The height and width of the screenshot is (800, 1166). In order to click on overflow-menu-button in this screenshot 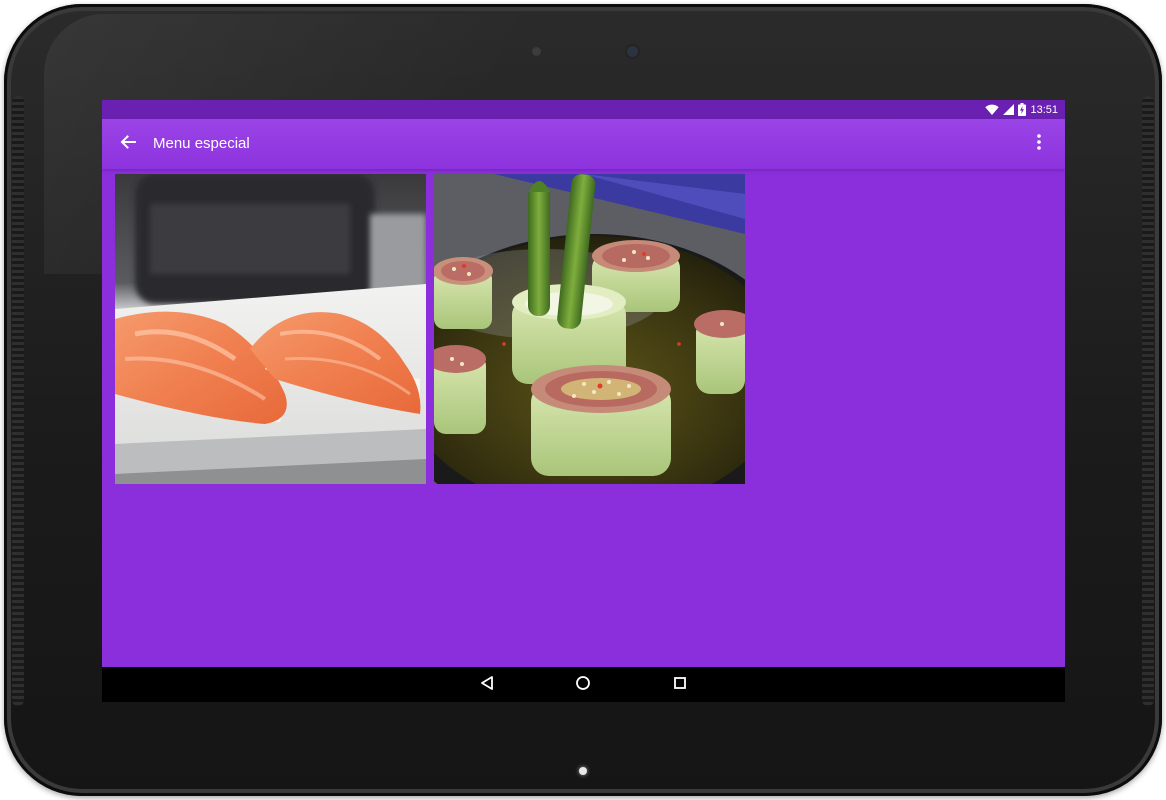, I will do `click(1039, 144)`.